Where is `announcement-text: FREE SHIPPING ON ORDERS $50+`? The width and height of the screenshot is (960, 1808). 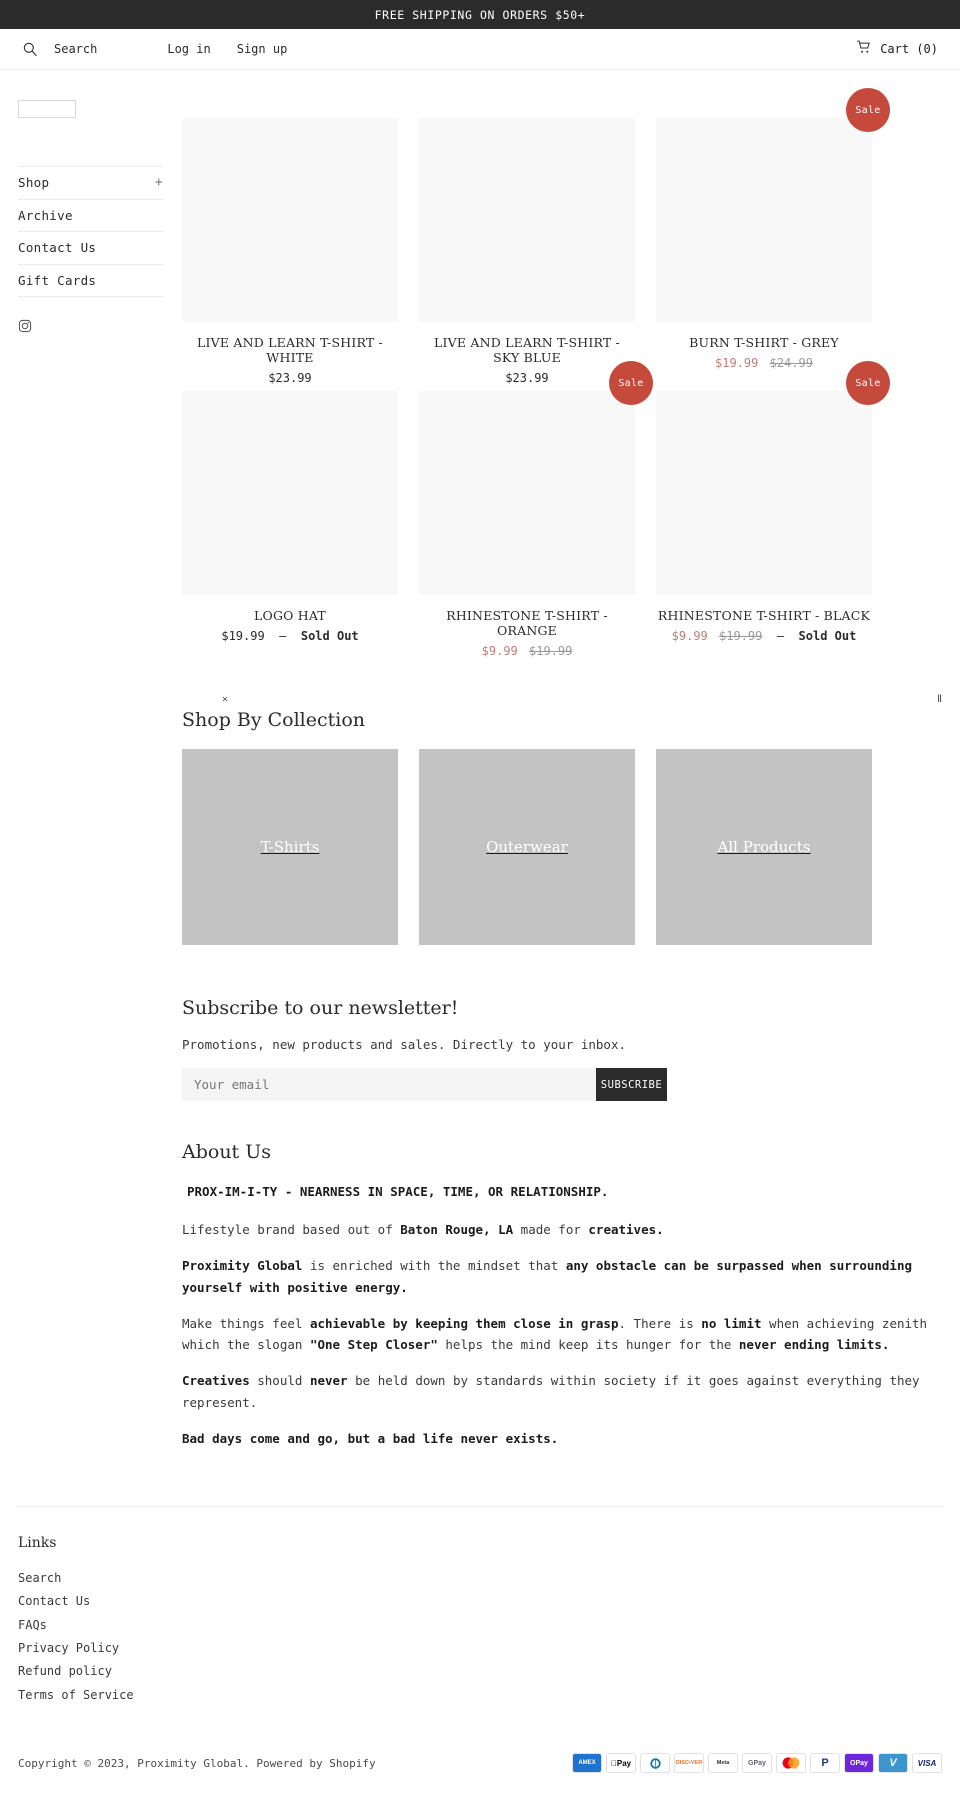 announcement-text: FREE SHIPPING ON ORDERS $50+ is located at coordinates (480, 14).